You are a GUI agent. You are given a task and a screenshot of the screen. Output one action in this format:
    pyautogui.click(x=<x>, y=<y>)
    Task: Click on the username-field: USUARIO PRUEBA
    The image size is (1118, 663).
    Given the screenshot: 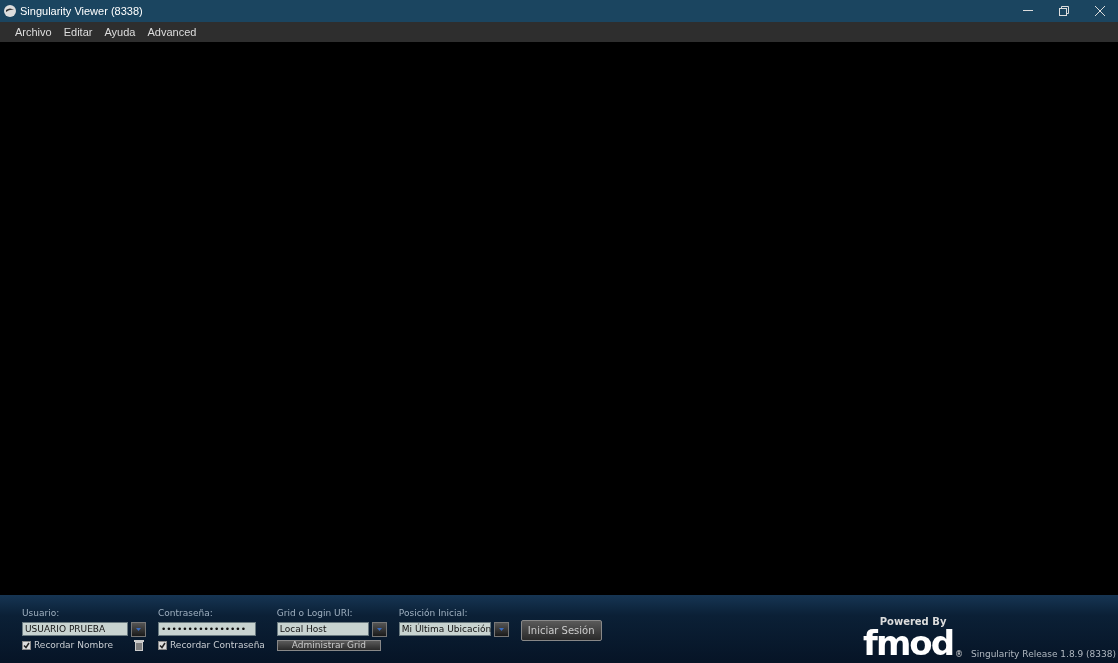 What is the action you would take?
    pyautogui.click(x=75, y=629)
    